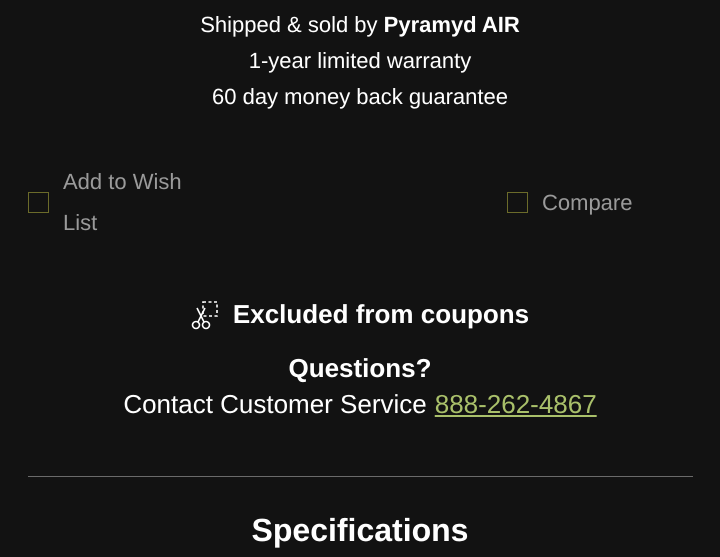 The image size is (720, 557). Describe the element at coordinates (515, 404) in the screenshot. I see `phone-link: 888-262-4867` at that location.